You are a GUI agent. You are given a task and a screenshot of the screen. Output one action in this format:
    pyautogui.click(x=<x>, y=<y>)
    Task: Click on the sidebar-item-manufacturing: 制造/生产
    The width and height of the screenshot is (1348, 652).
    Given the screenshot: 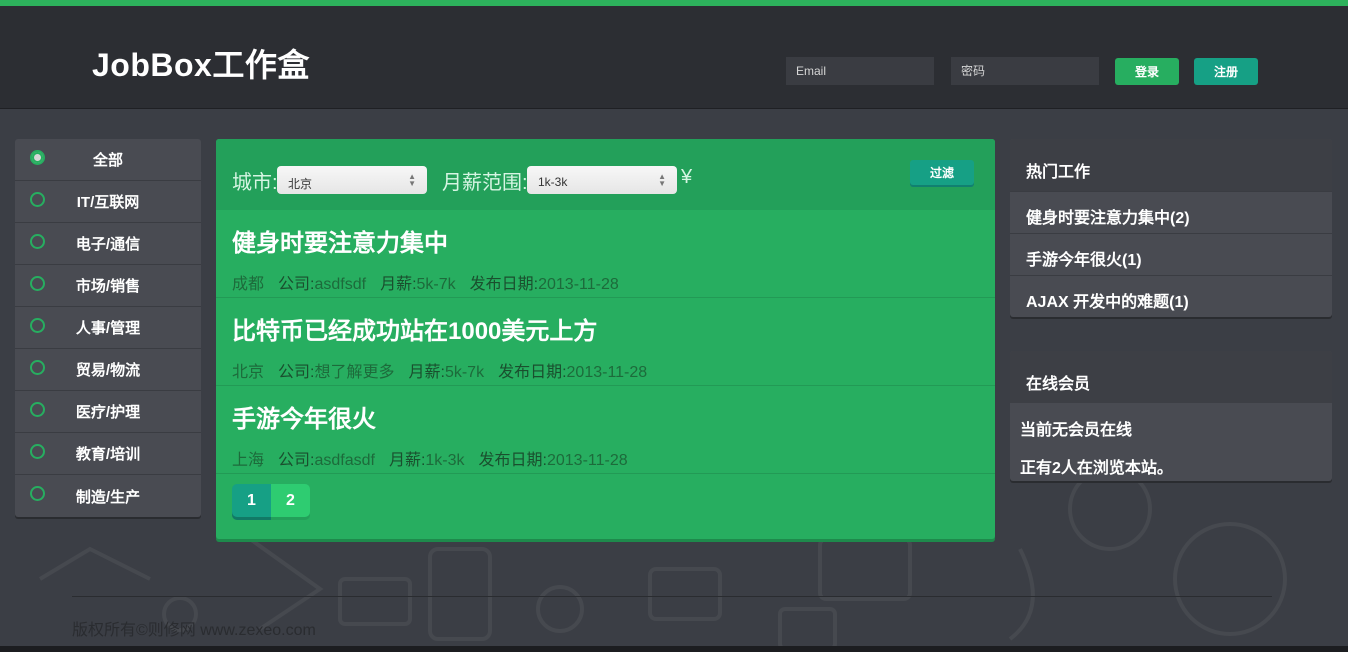 What is the action you would take?
    pyautogui.click(x=108, y=496)
    